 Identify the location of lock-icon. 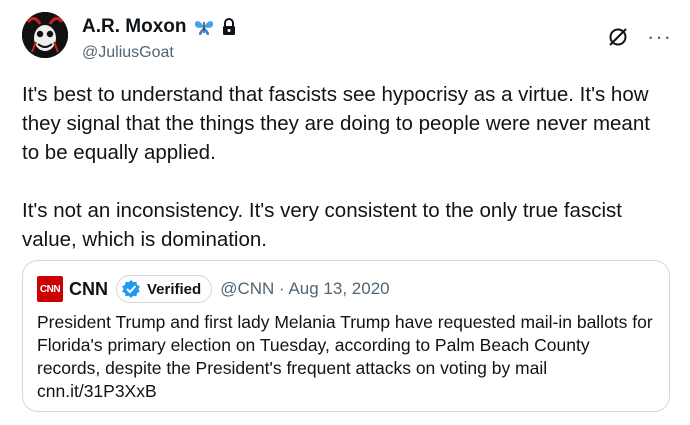
(228, 26).